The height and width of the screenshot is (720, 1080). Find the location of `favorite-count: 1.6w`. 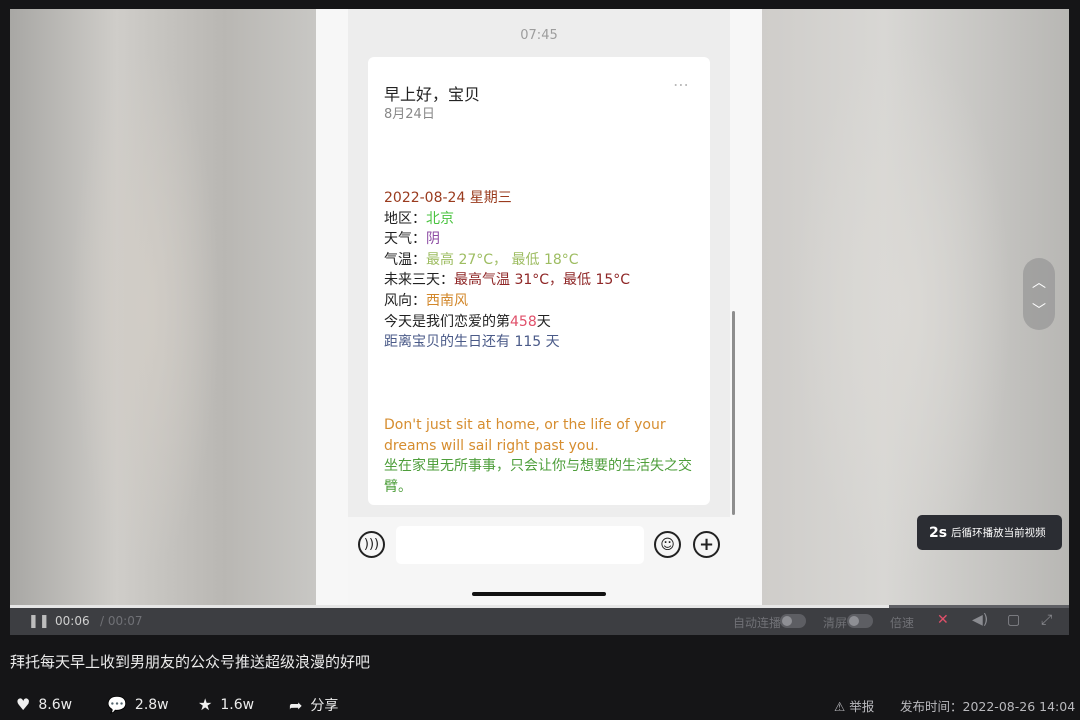

favorite-count: 1.6w is located at coordinates (237, 704).